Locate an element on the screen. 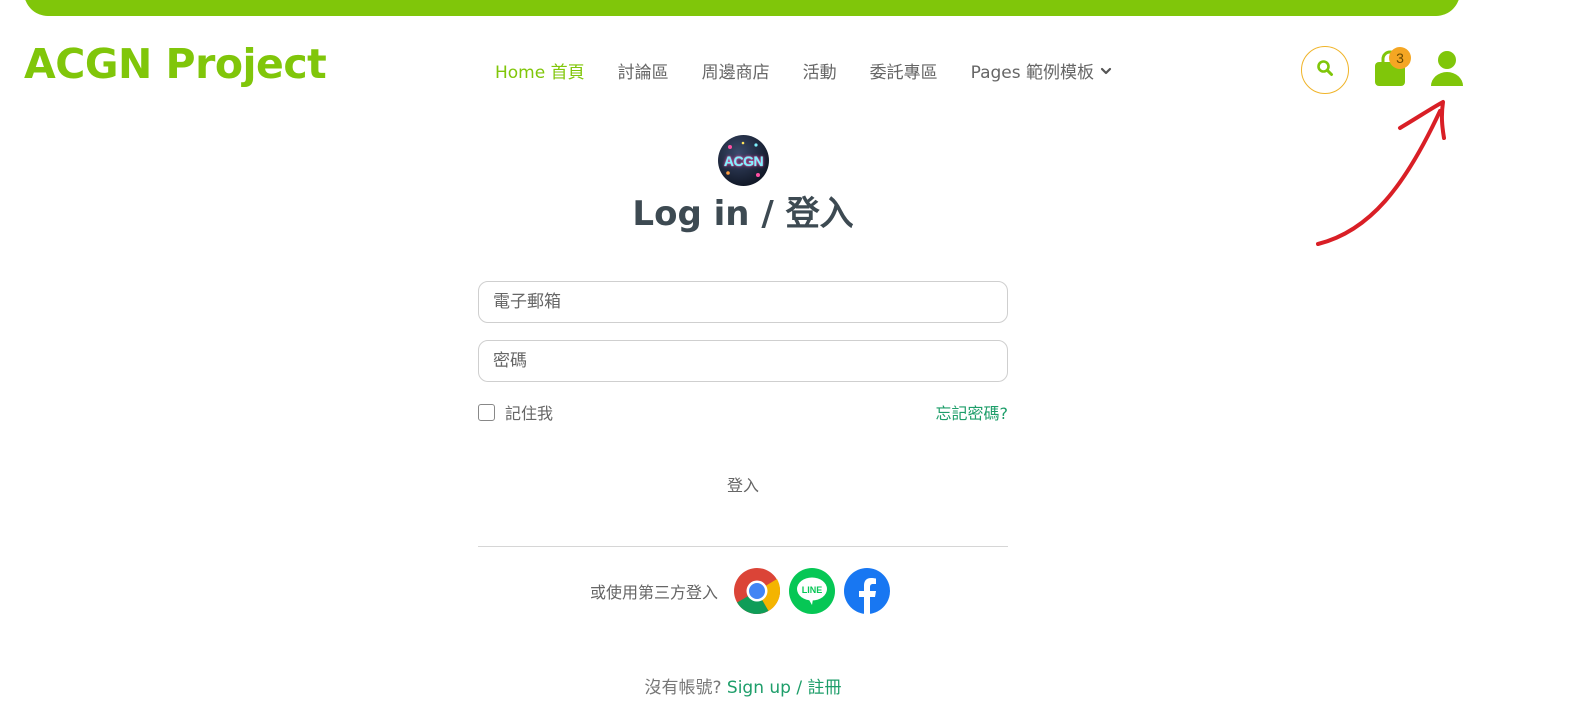 Image resolution: width=1583 pixels, height=722 pixels. top-accent-bar is located at coordinates (742, 8).